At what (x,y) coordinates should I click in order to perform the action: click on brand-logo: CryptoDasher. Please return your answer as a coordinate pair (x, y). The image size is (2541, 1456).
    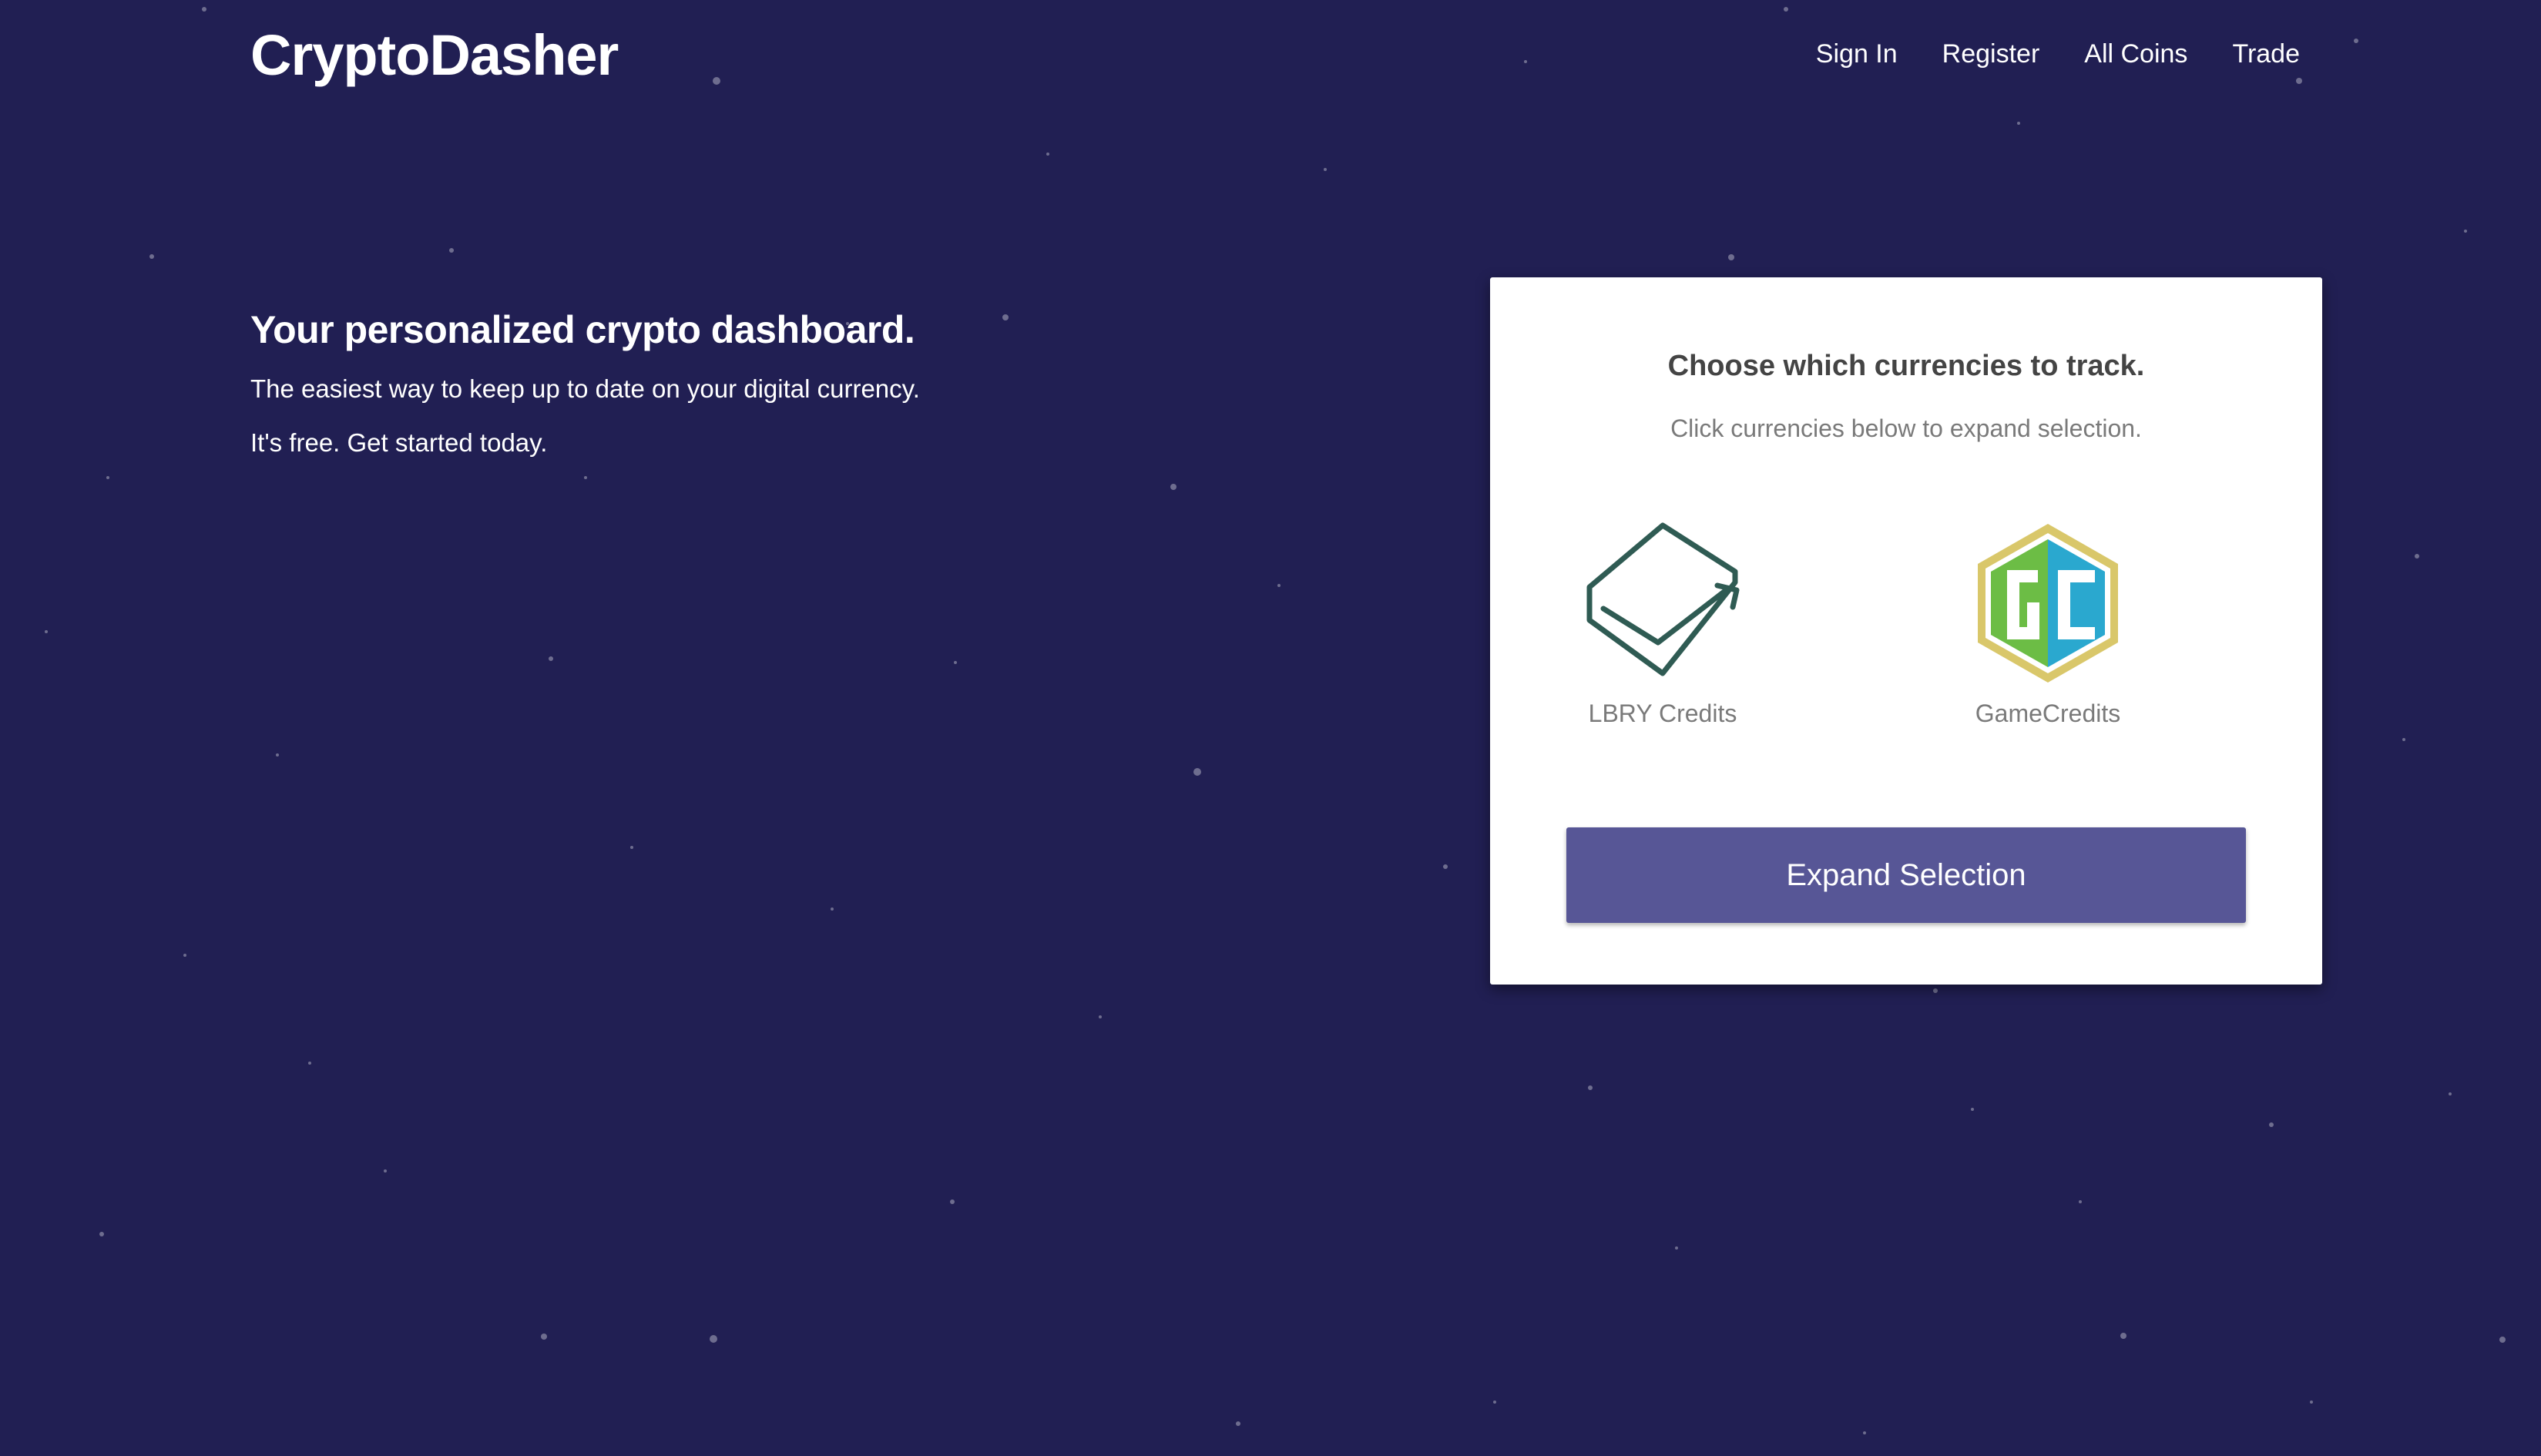
    Looking at the image, I should click on (434, 56).